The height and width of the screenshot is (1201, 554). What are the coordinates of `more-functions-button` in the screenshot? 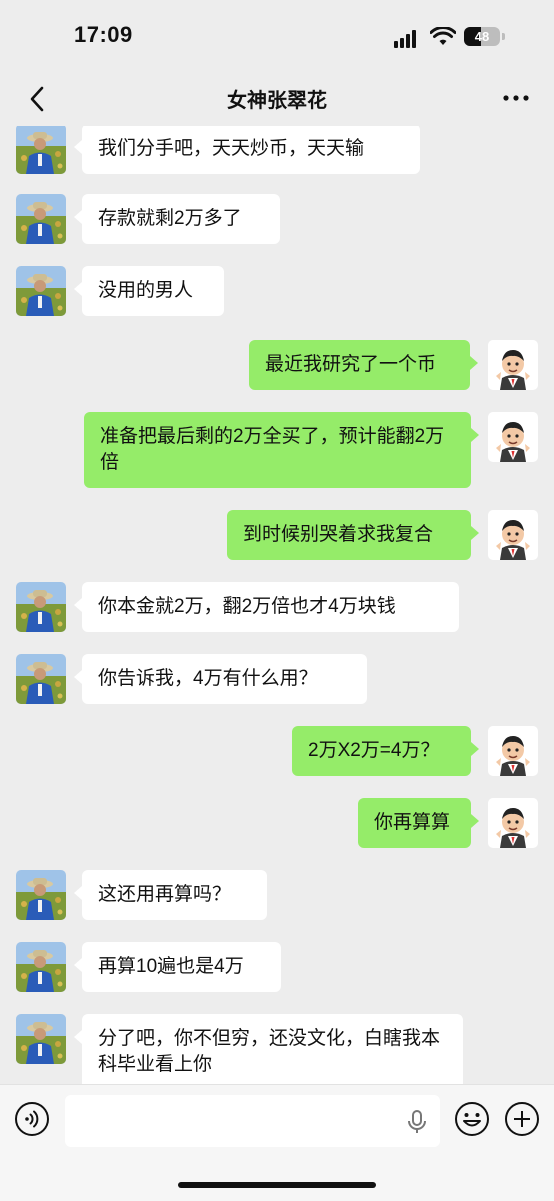 It's located at (522, 1119).